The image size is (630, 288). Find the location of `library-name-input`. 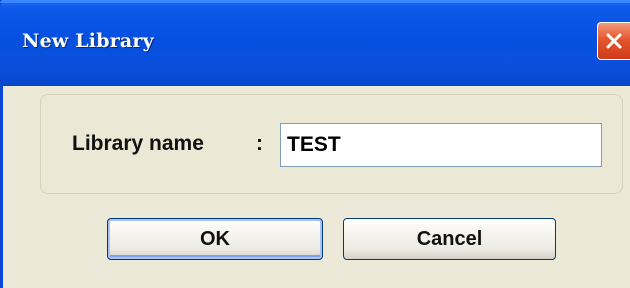

library-name-input is located at coordinates (441, 145).